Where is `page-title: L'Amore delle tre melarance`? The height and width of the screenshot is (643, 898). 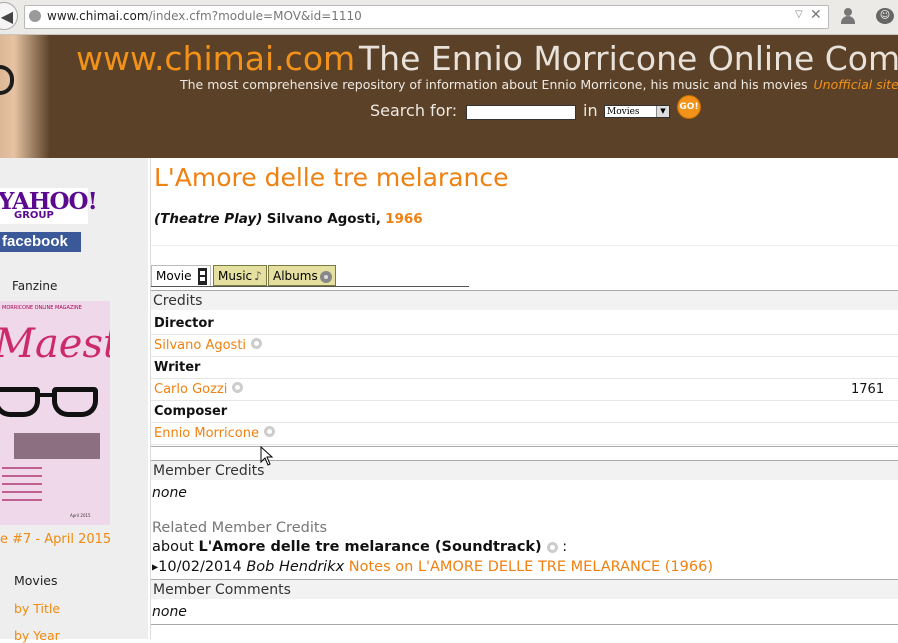 page-title: L'Amore delle tre melarance is located at coordinates (331, 177).